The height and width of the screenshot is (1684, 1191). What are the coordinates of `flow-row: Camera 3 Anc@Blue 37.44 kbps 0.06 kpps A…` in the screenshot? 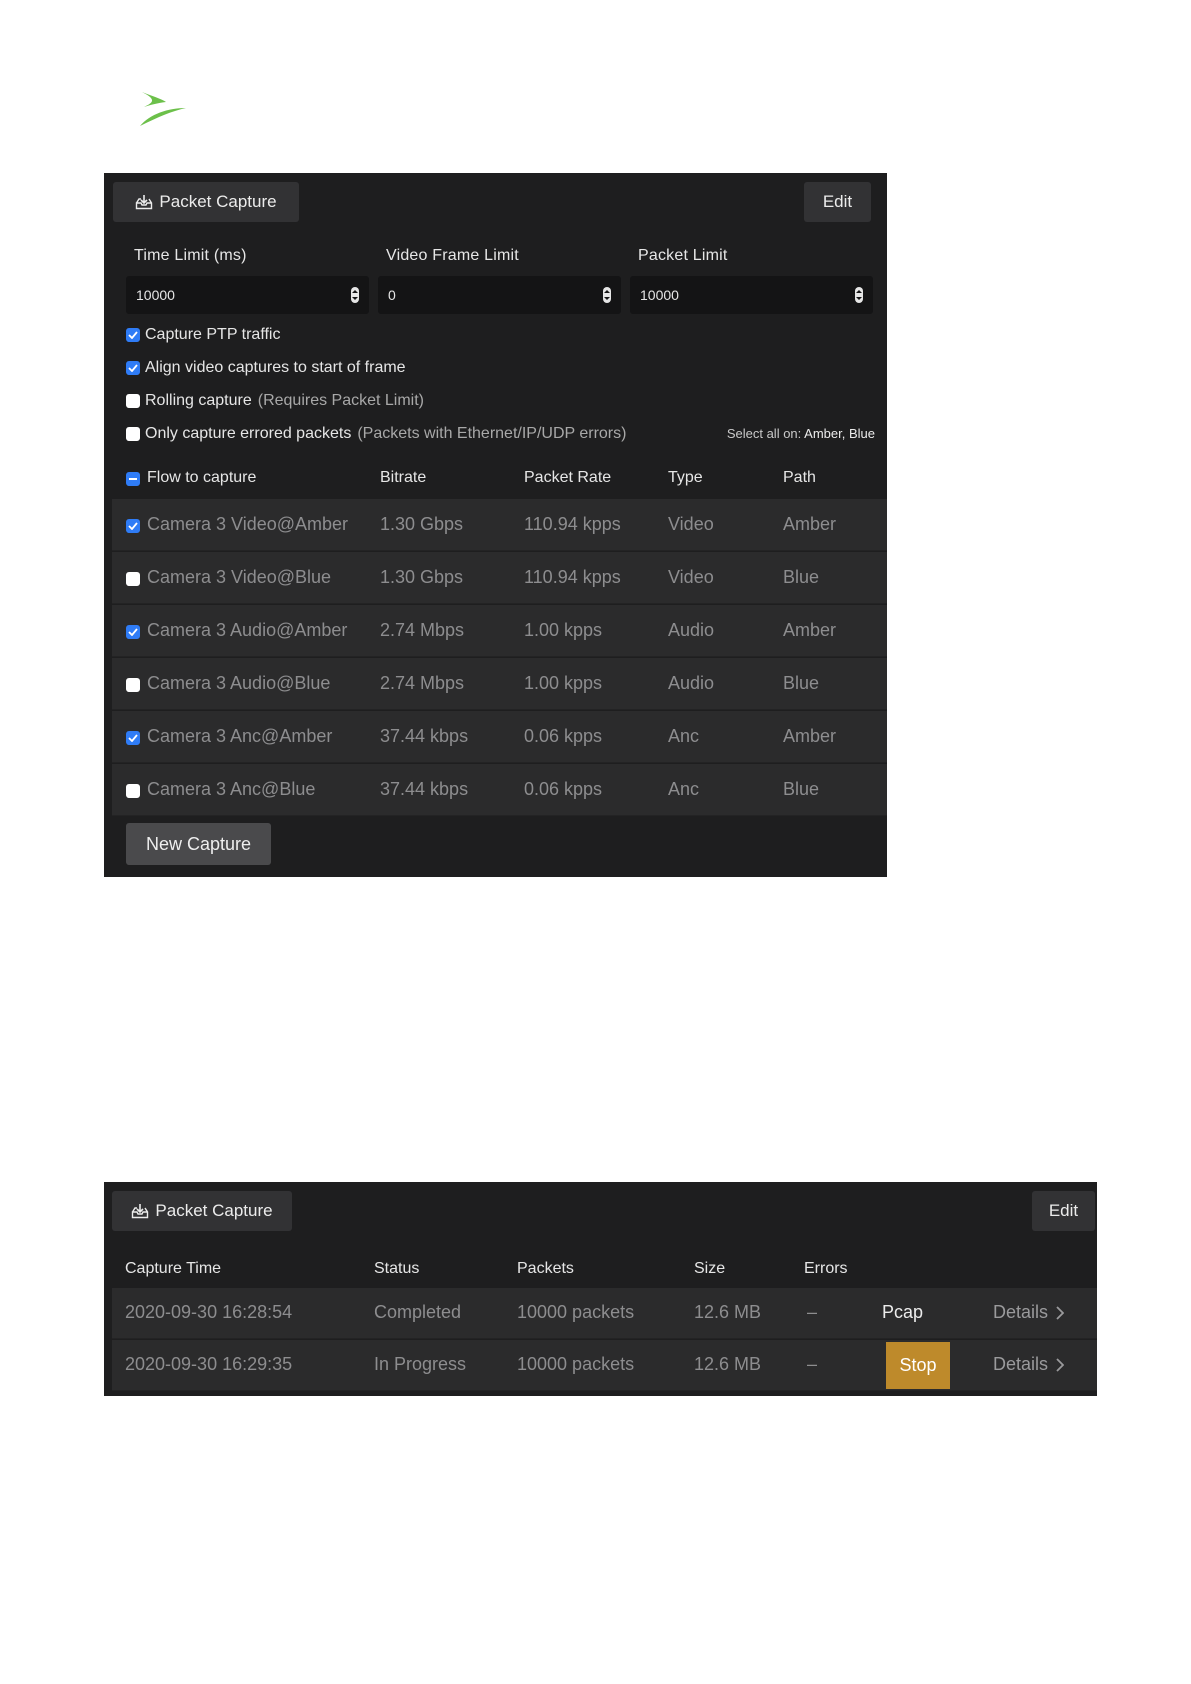 It's located at (499, 790).